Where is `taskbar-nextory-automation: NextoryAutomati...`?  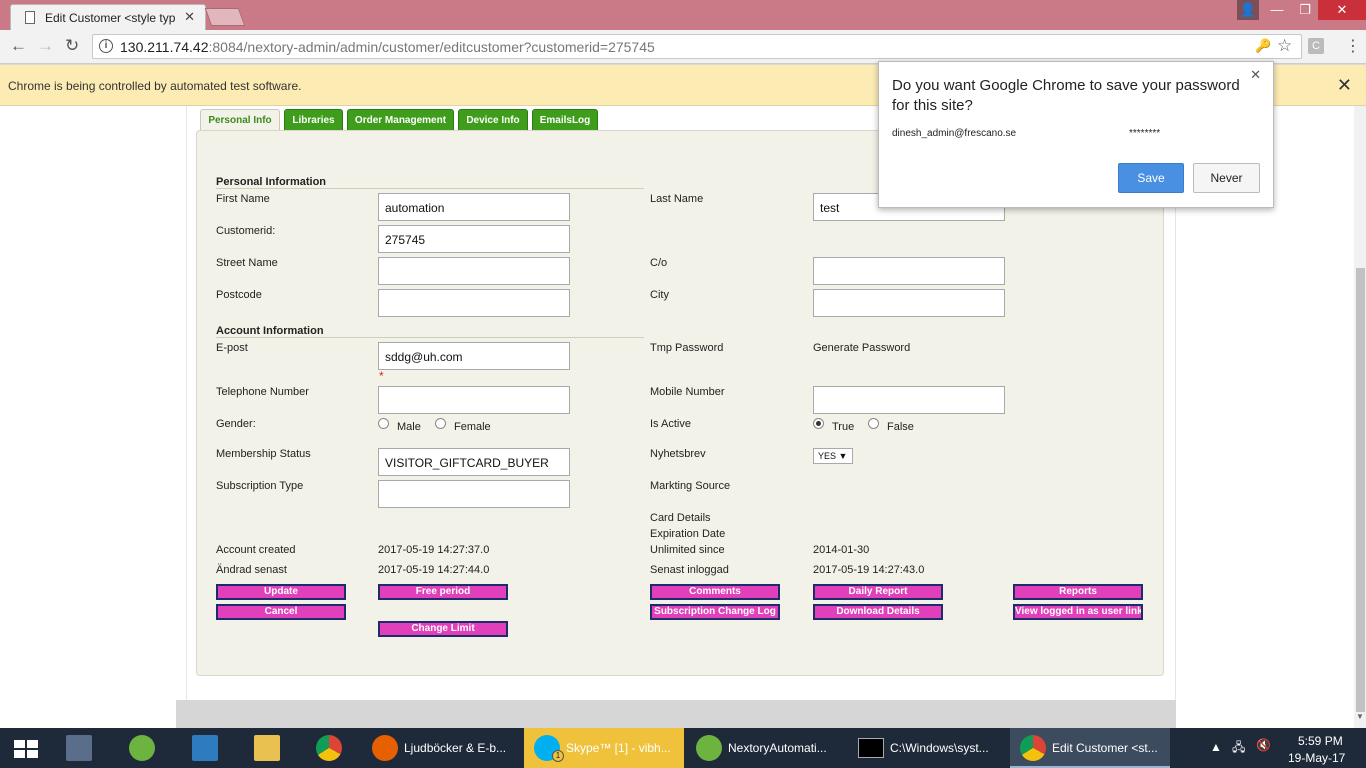 taskbar-nextory-automation: NextoryAutomati... is located at coordinates (766, 748).